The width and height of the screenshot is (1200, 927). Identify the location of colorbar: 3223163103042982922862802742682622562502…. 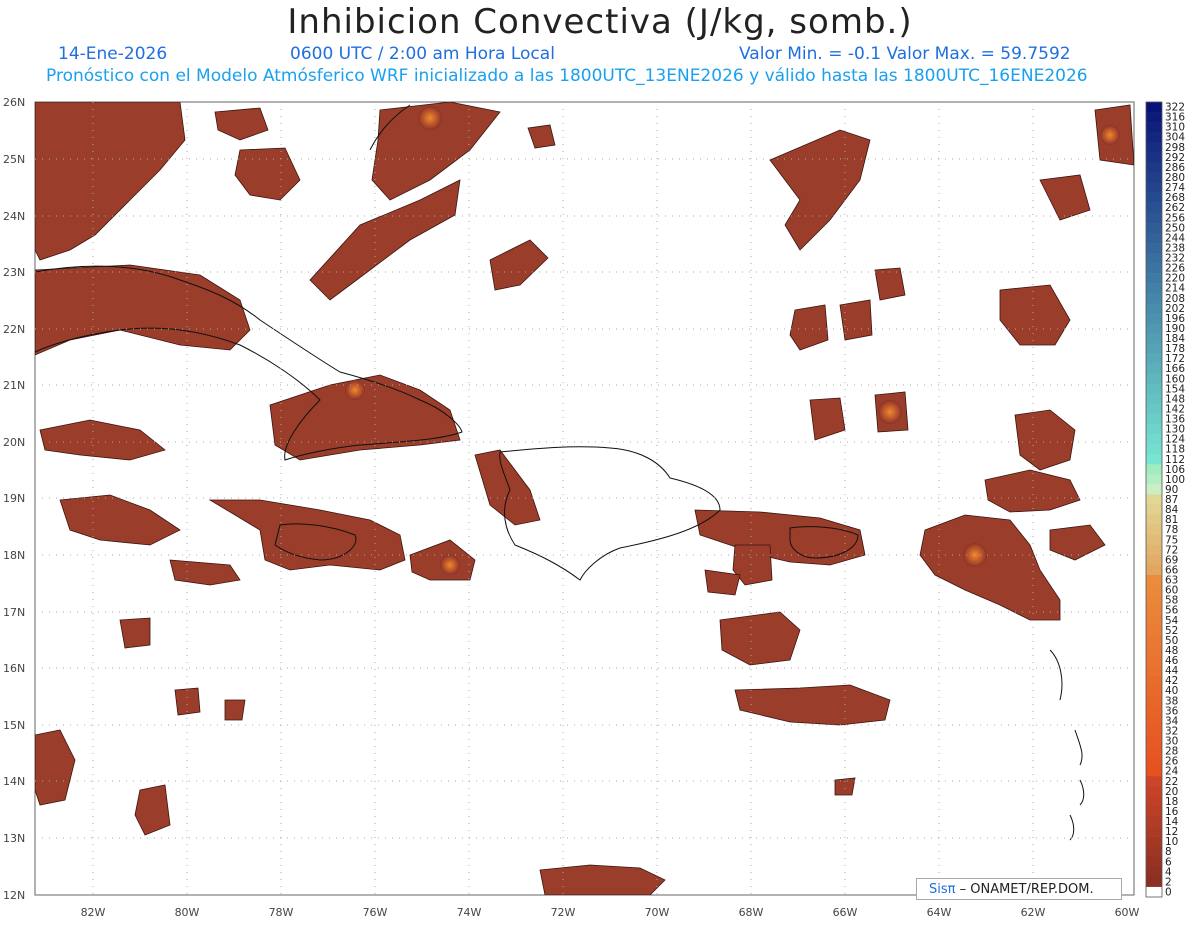
(1165, 500).